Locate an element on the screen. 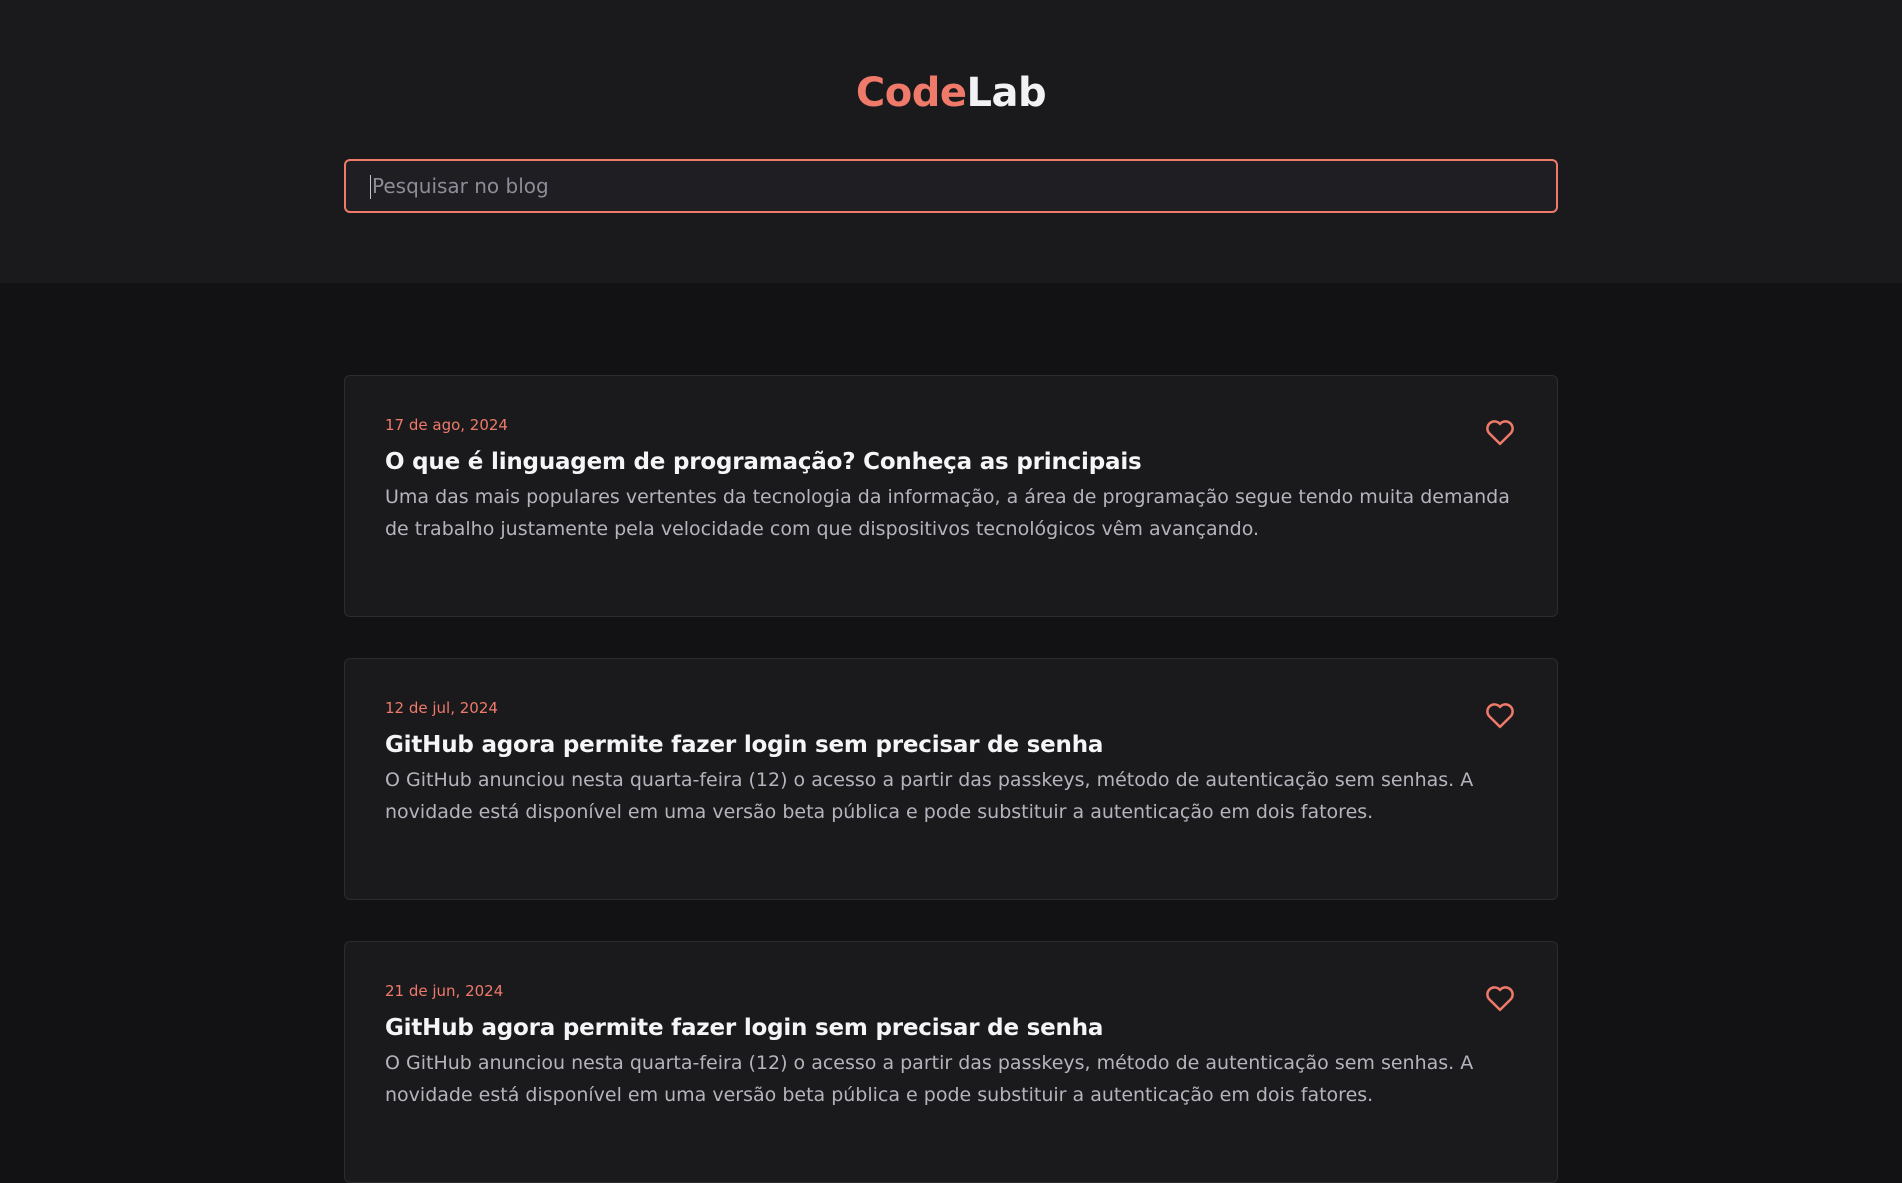 This screenshot has width=1902, height=1183. text-cursor is located at coordinates (370, 187).